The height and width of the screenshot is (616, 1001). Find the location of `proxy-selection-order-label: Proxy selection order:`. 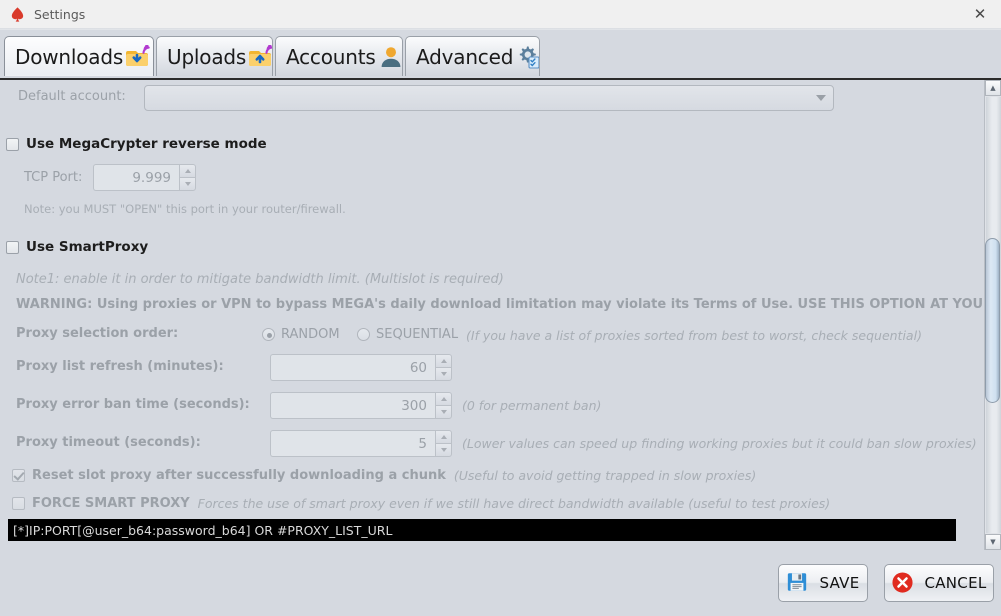

proxy-selection-order-label: Proxy selection order: is located at coordinates (97, 333).